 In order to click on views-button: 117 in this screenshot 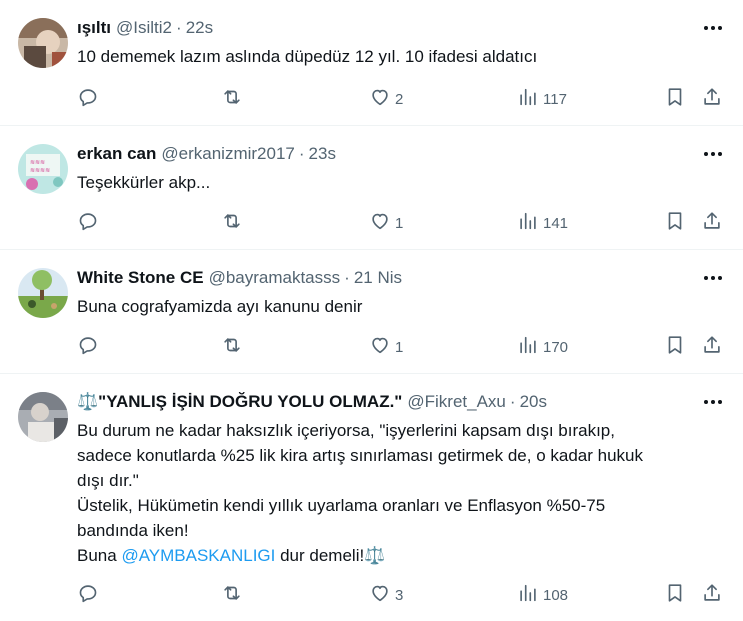, I will do `click(542, 99)`.